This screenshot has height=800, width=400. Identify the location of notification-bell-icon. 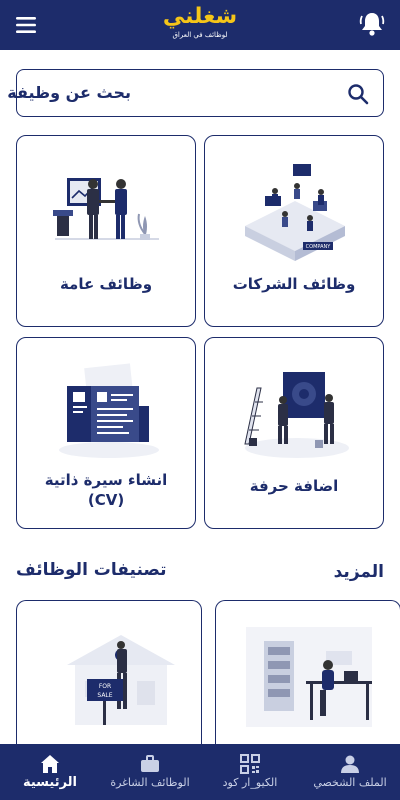
(372, 24).